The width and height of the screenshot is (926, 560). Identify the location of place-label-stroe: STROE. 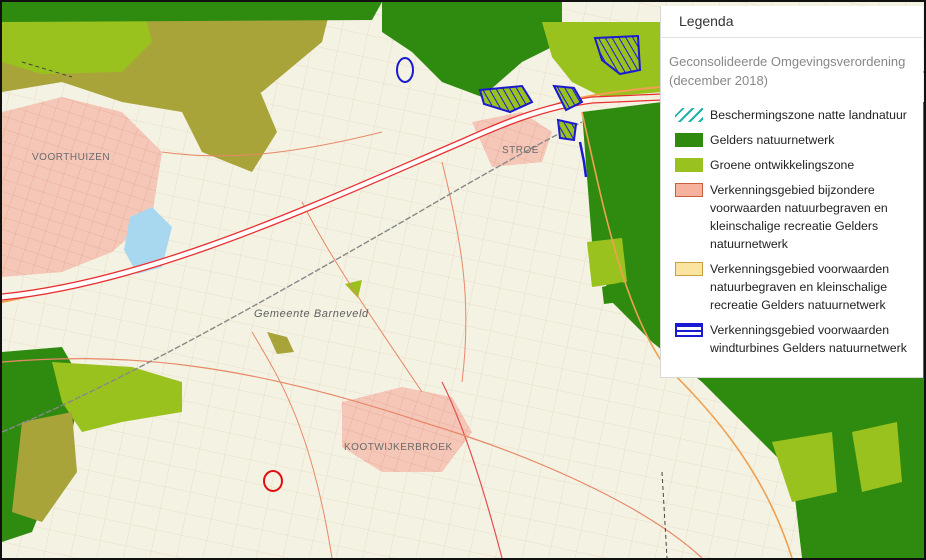
(520, 150).